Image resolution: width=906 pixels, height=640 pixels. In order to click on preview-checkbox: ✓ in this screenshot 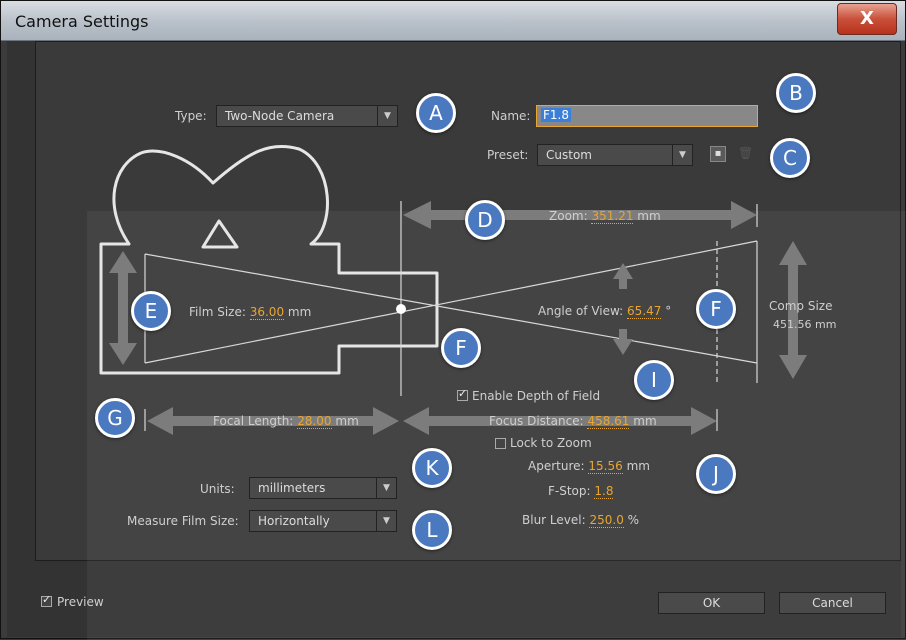, I will do `click(46, 600)`.